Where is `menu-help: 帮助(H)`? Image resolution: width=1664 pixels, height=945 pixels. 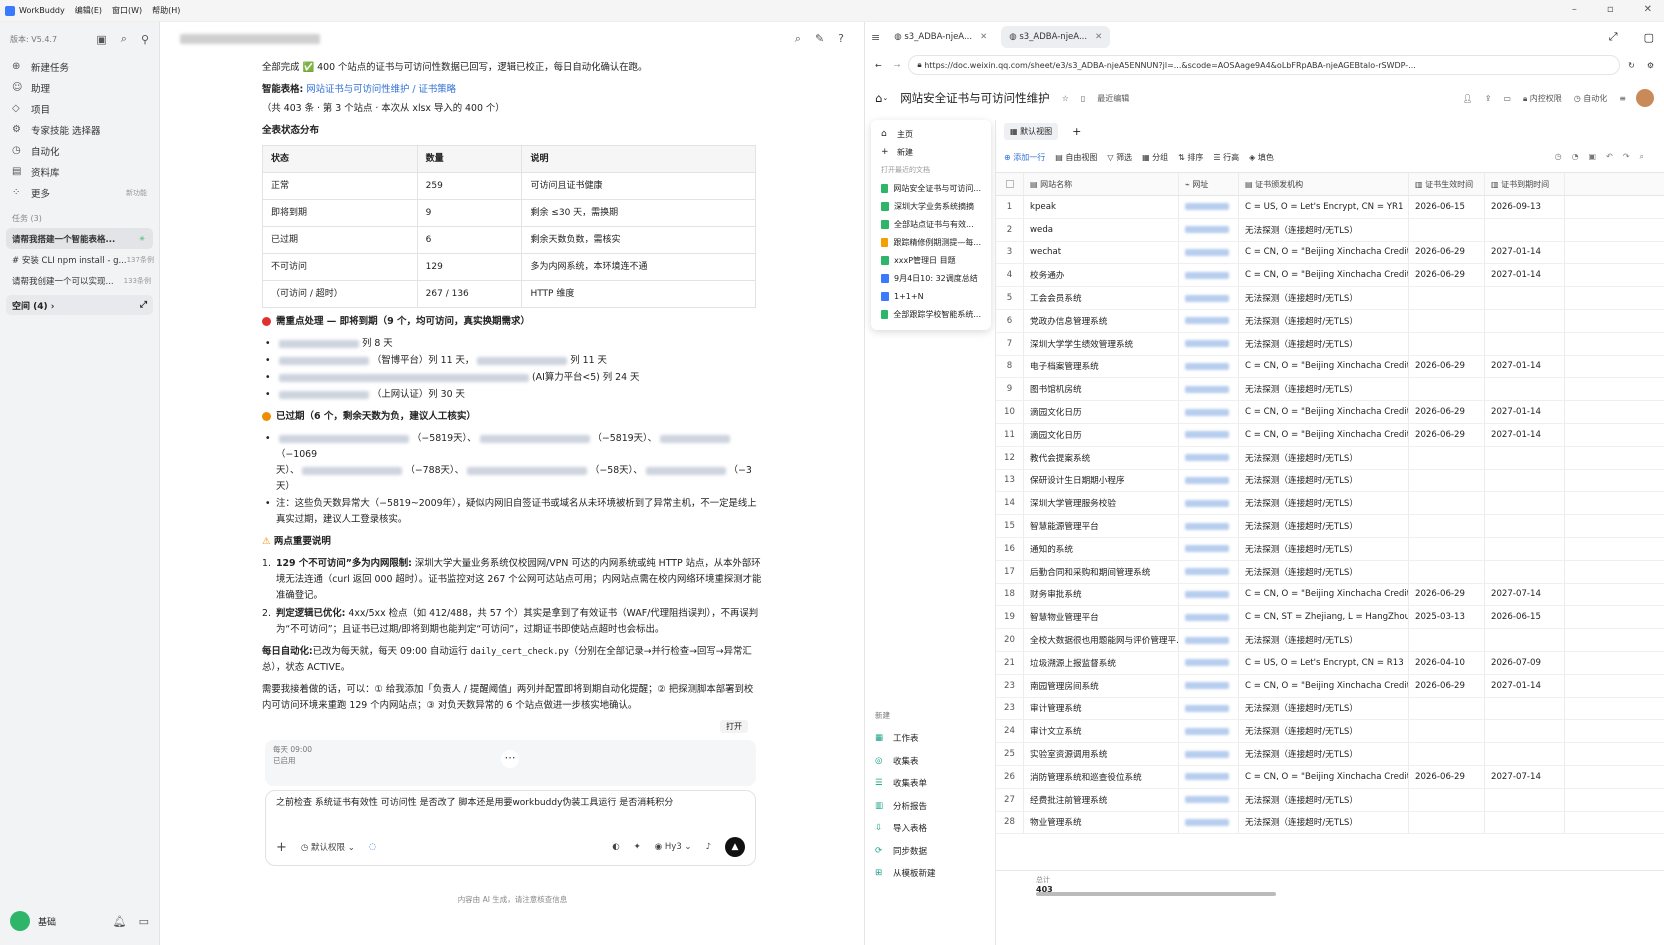 menu-help: 帮助(H) is located at coordinates (166, 10).